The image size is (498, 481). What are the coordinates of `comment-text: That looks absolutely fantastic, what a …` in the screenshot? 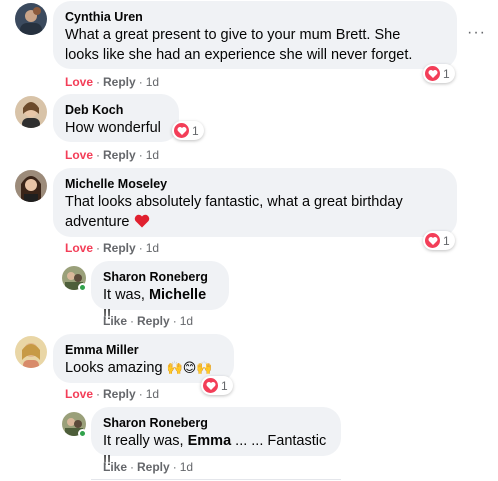 It's located at (234, 202).